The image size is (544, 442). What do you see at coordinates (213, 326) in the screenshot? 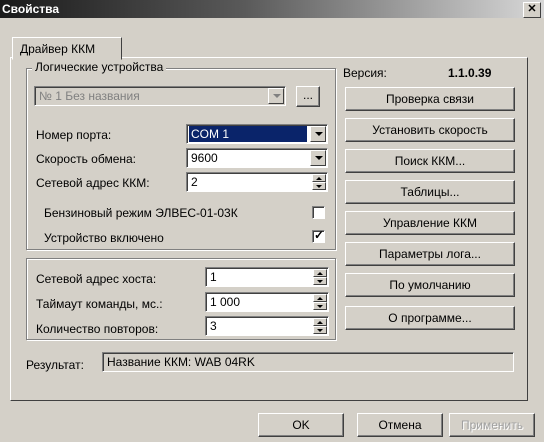
I see `retries-value: 3` at bounding box center [213, 326].